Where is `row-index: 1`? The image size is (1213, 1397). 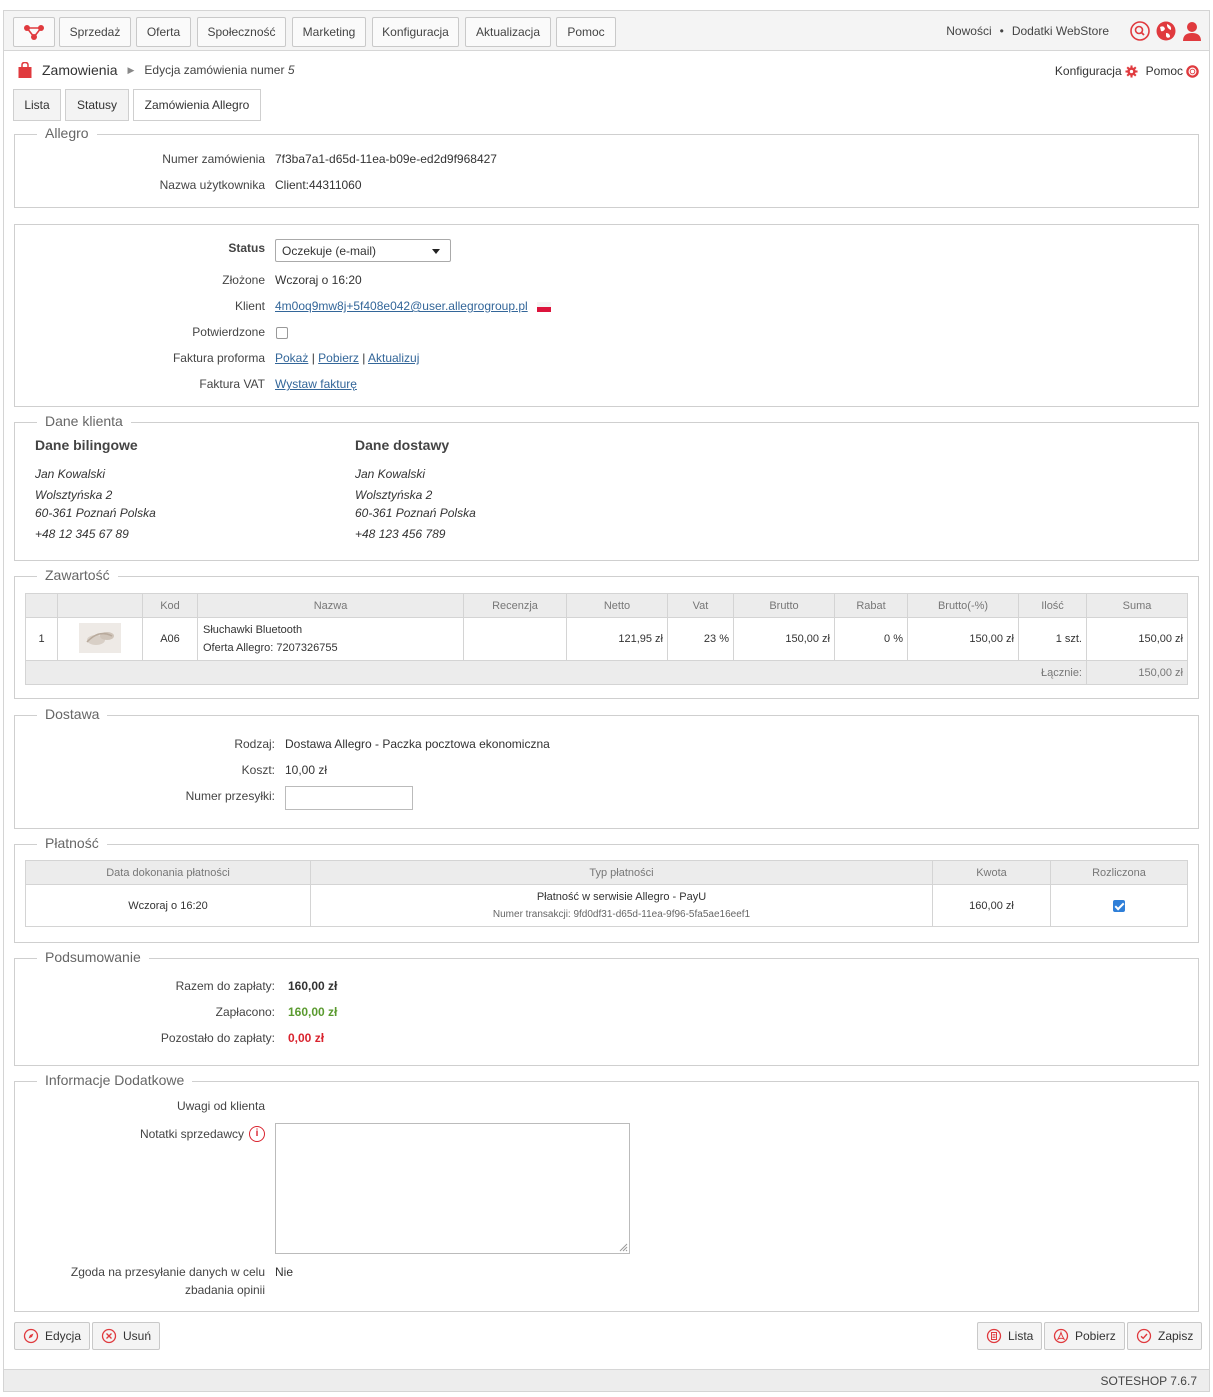
row-index: 1 is located at coordinates (41, 639).